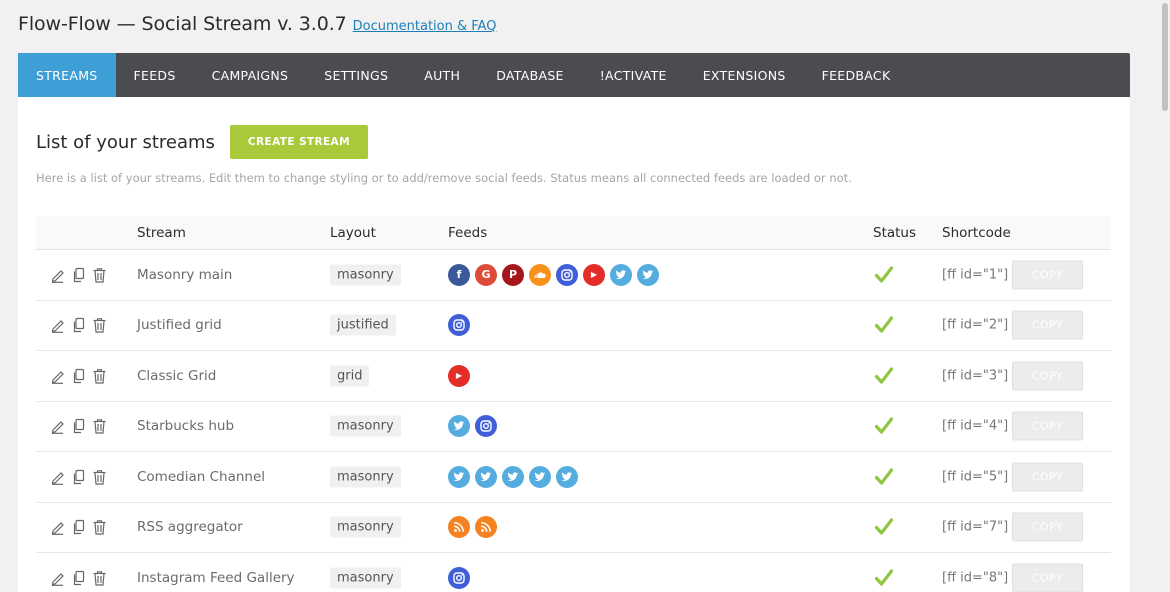 This screenshot has height=592, width=1170. I want to click on shortcode-text: [ff id="3"], so click(975, 376).